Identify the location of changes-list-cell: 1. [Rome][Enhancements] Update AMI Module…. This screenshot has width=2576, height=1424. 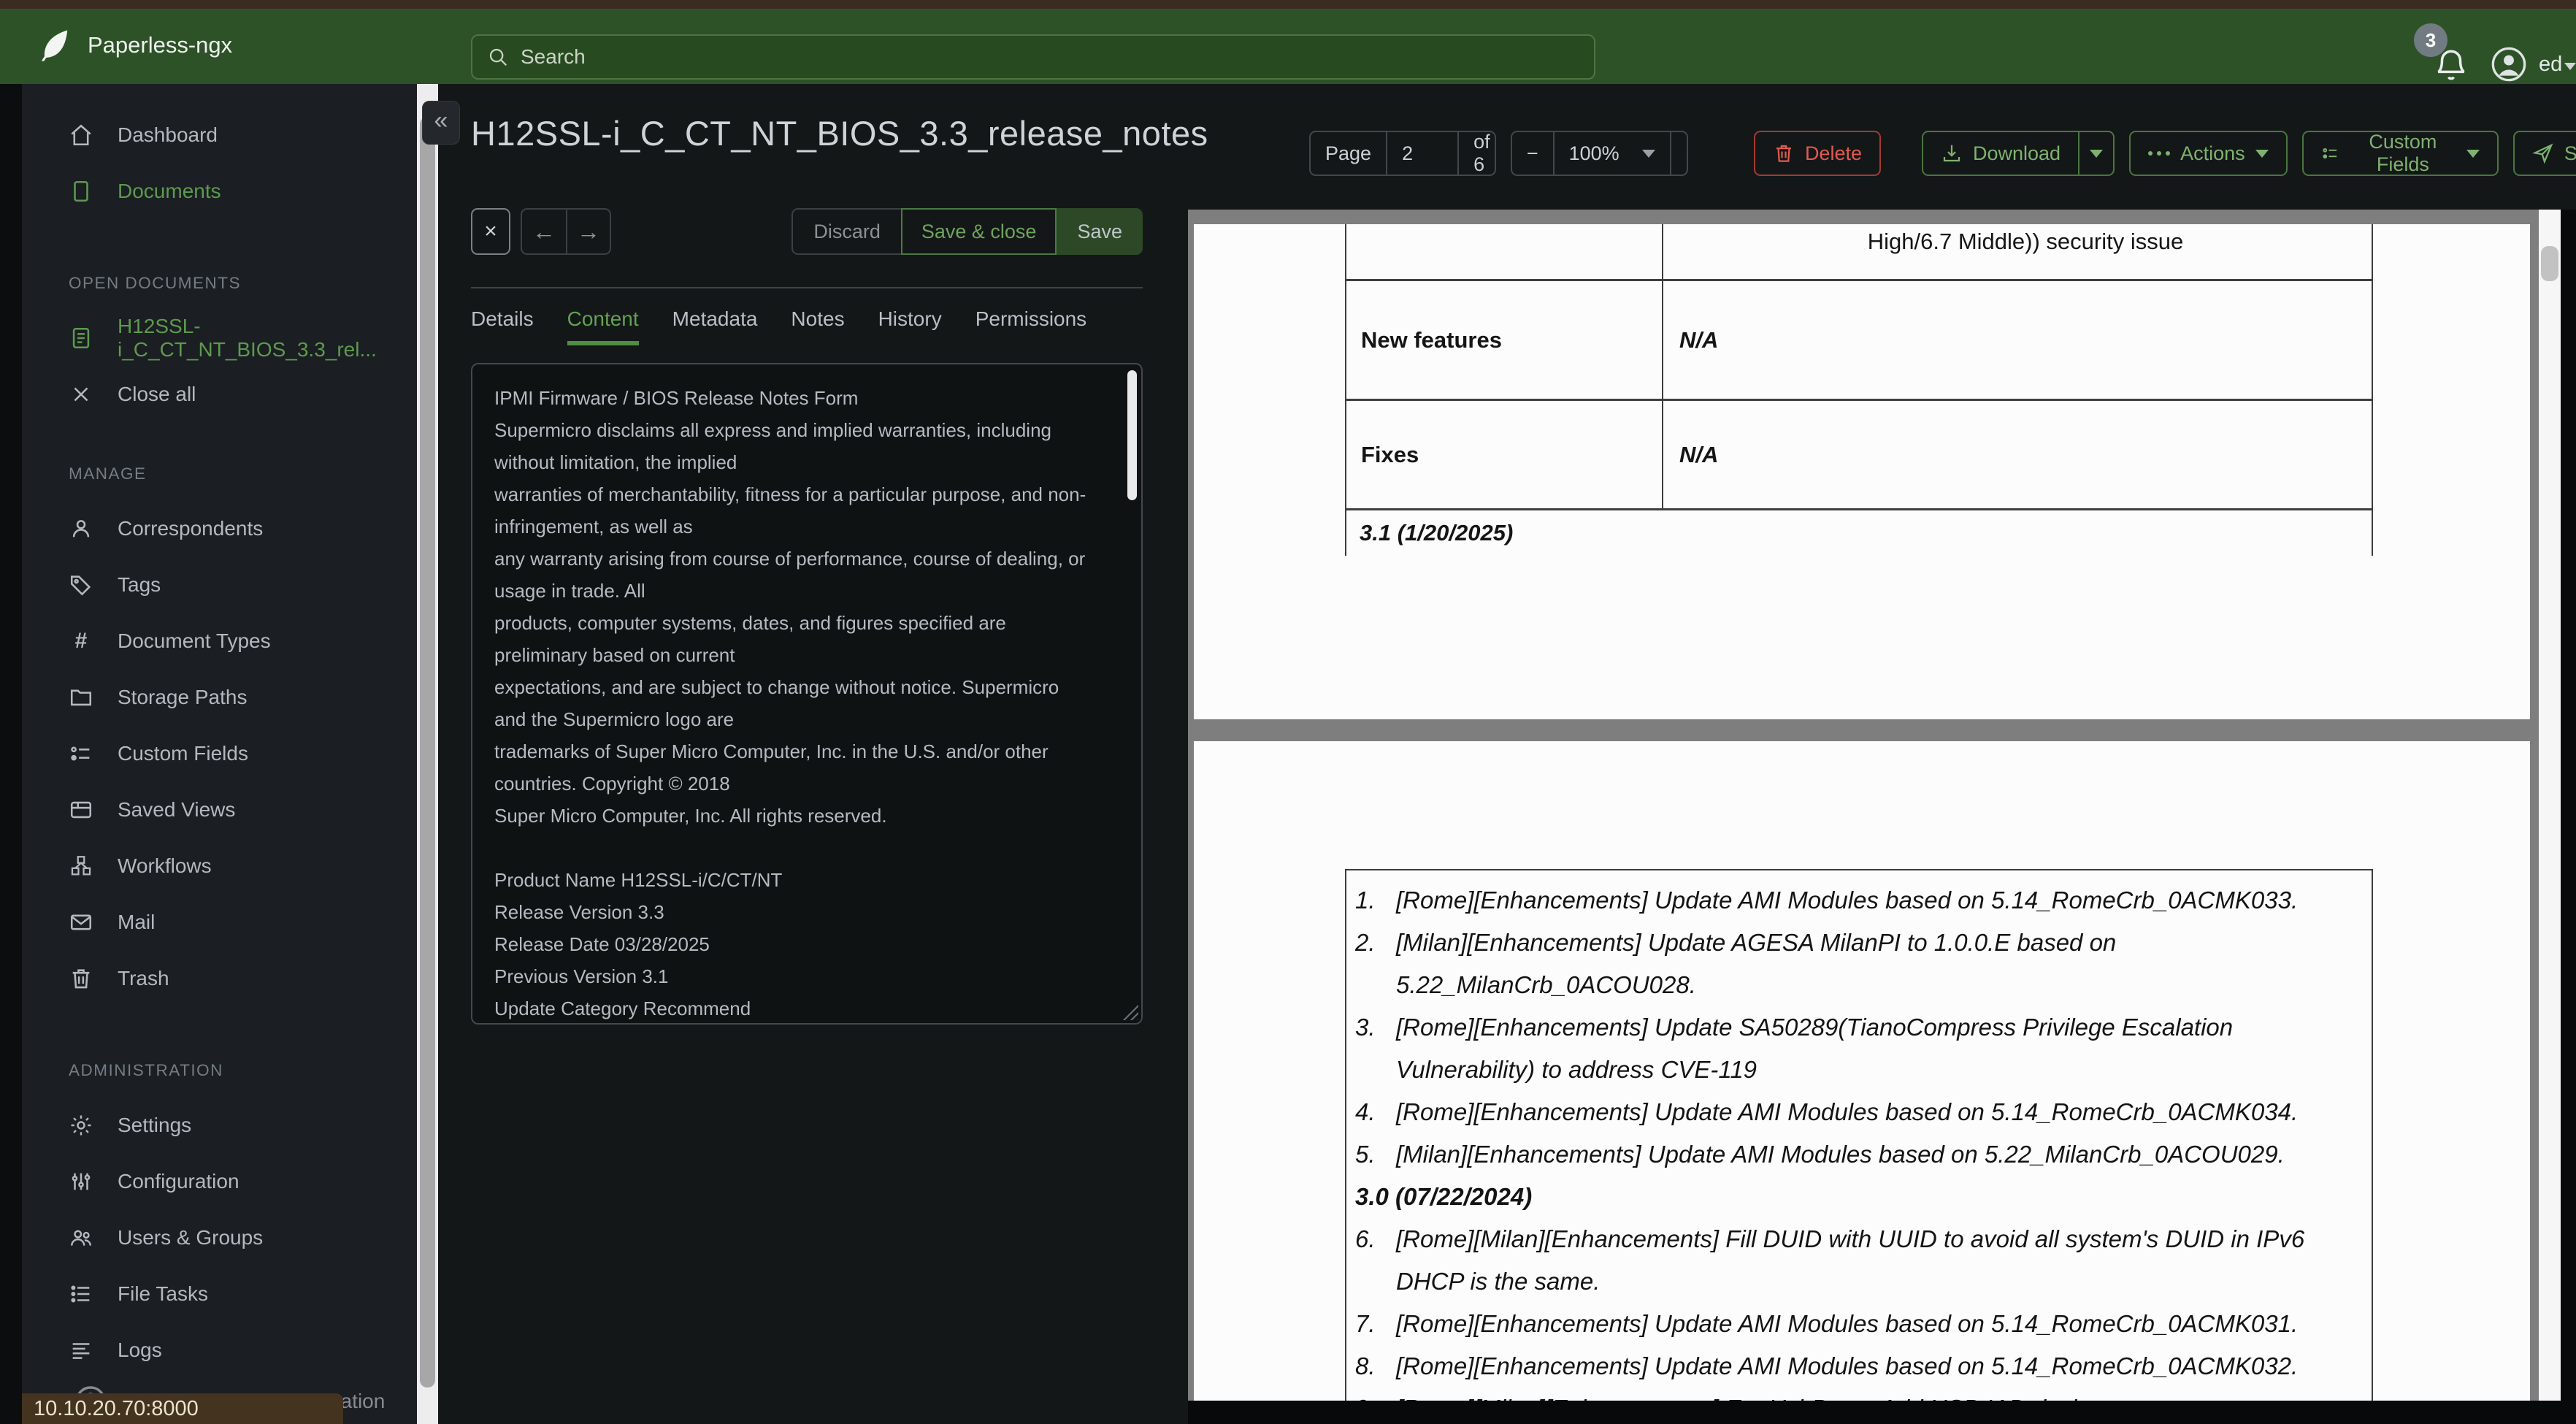
(1859, 1135).